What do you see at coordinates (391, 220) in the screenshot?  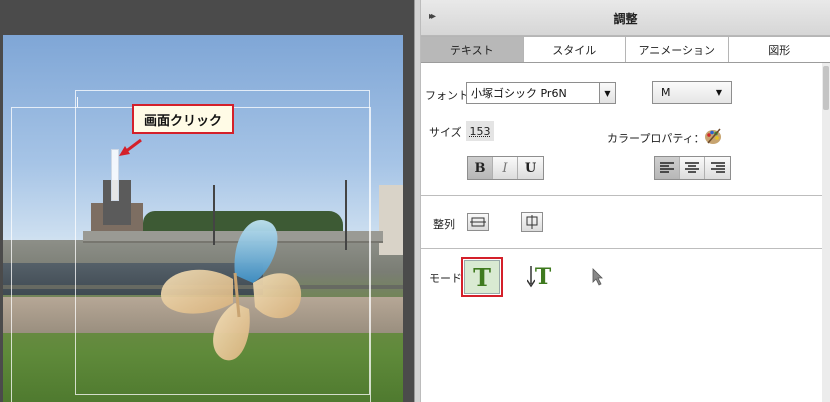 I see `photo-building-right` at bounding box center [391, 220].